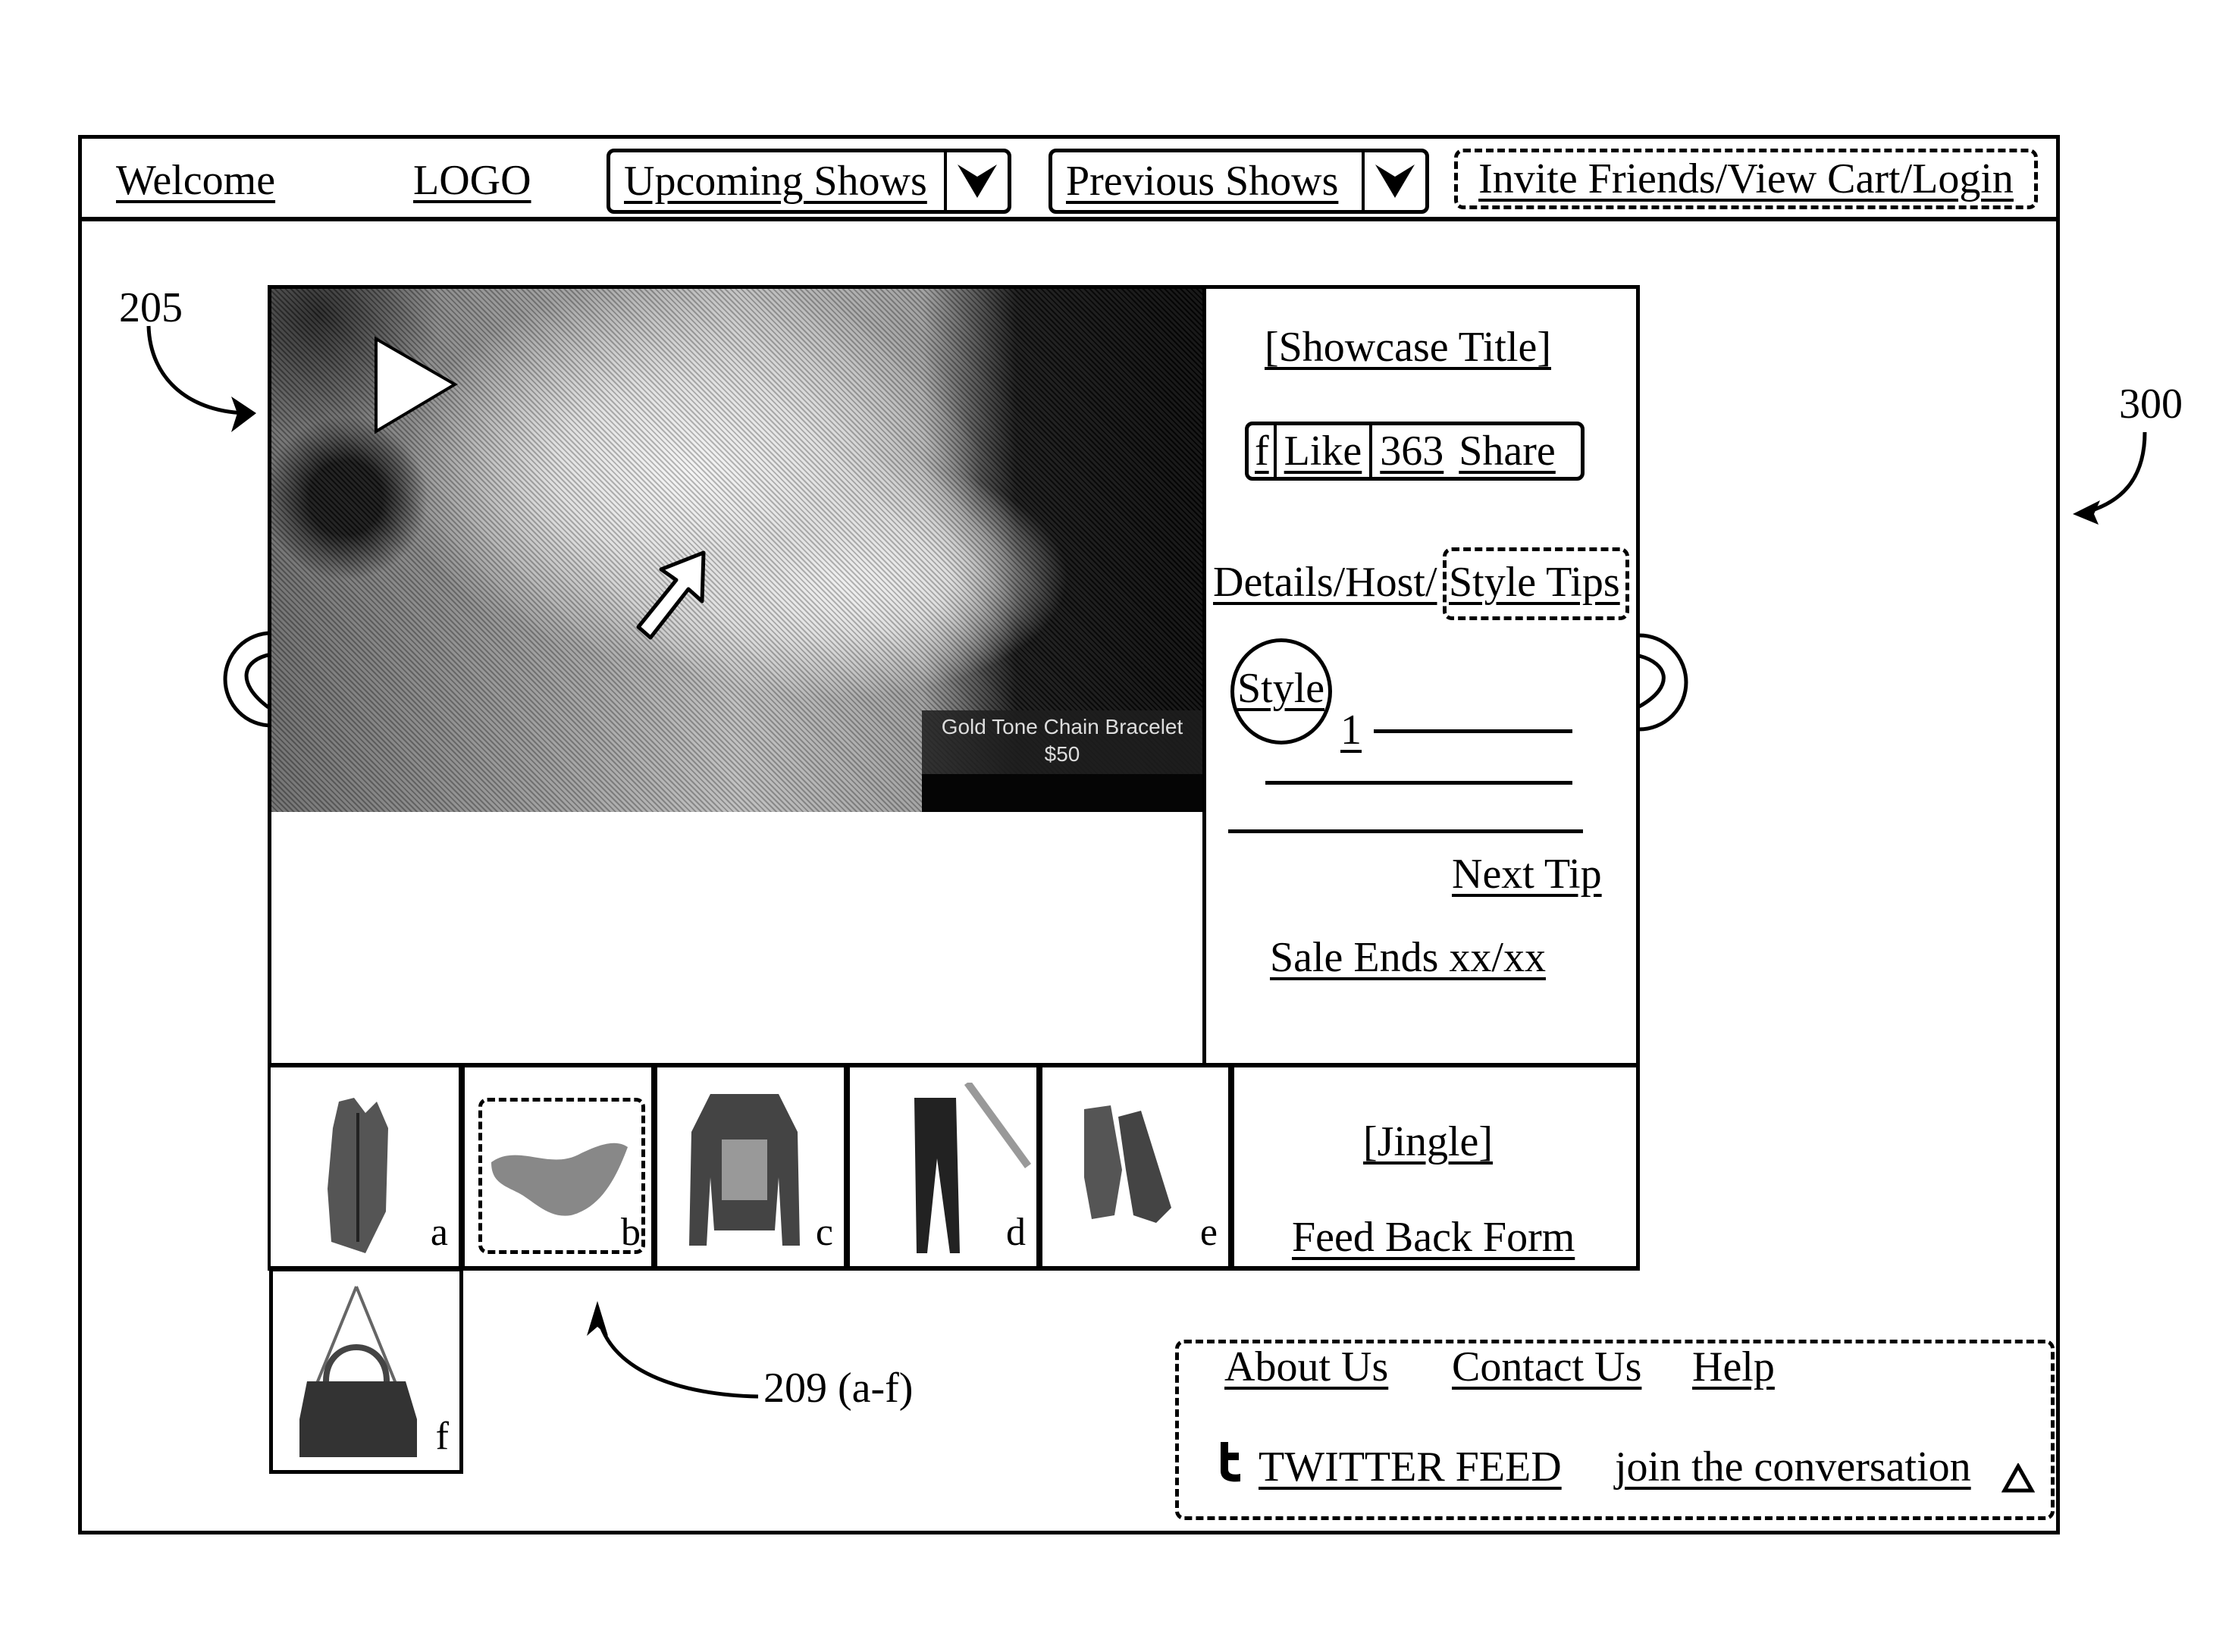 The width and height of the screenshot is (2235, 1652). What do you see at coordinates (1410, 1467) in the screenshot?
I see `twitter-feed-link: TWITTER FEED` at bounding box center [1410, 1467].